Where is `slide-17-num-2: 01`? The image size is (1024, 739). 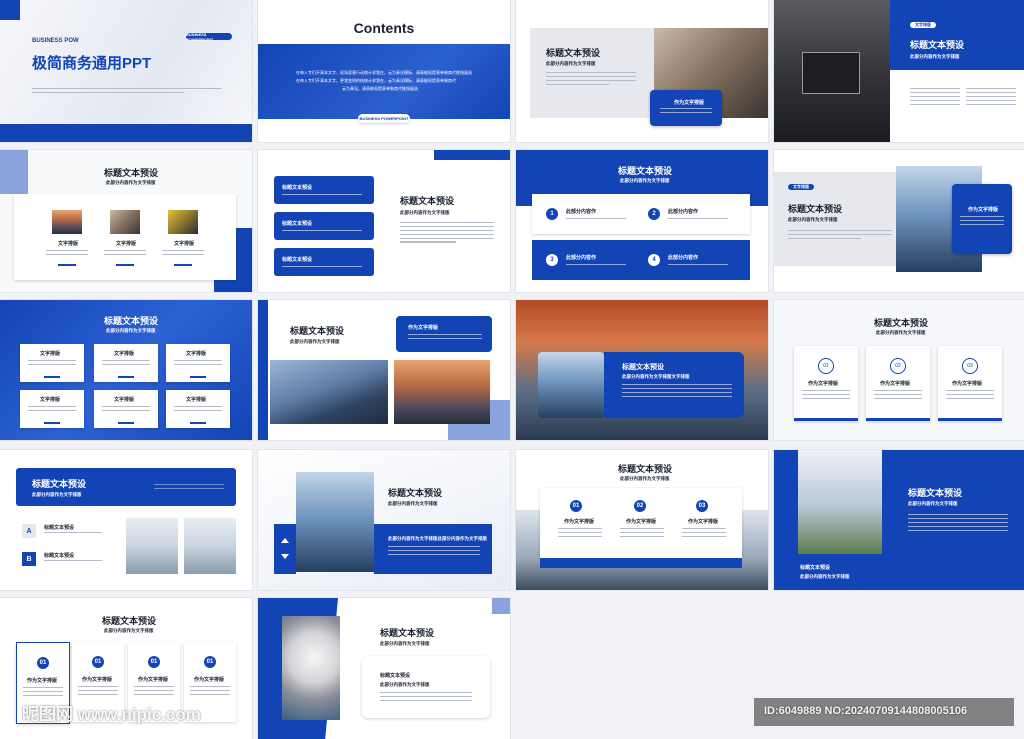 slide-17-num-2: 01 is located at coordinates (98, 662).